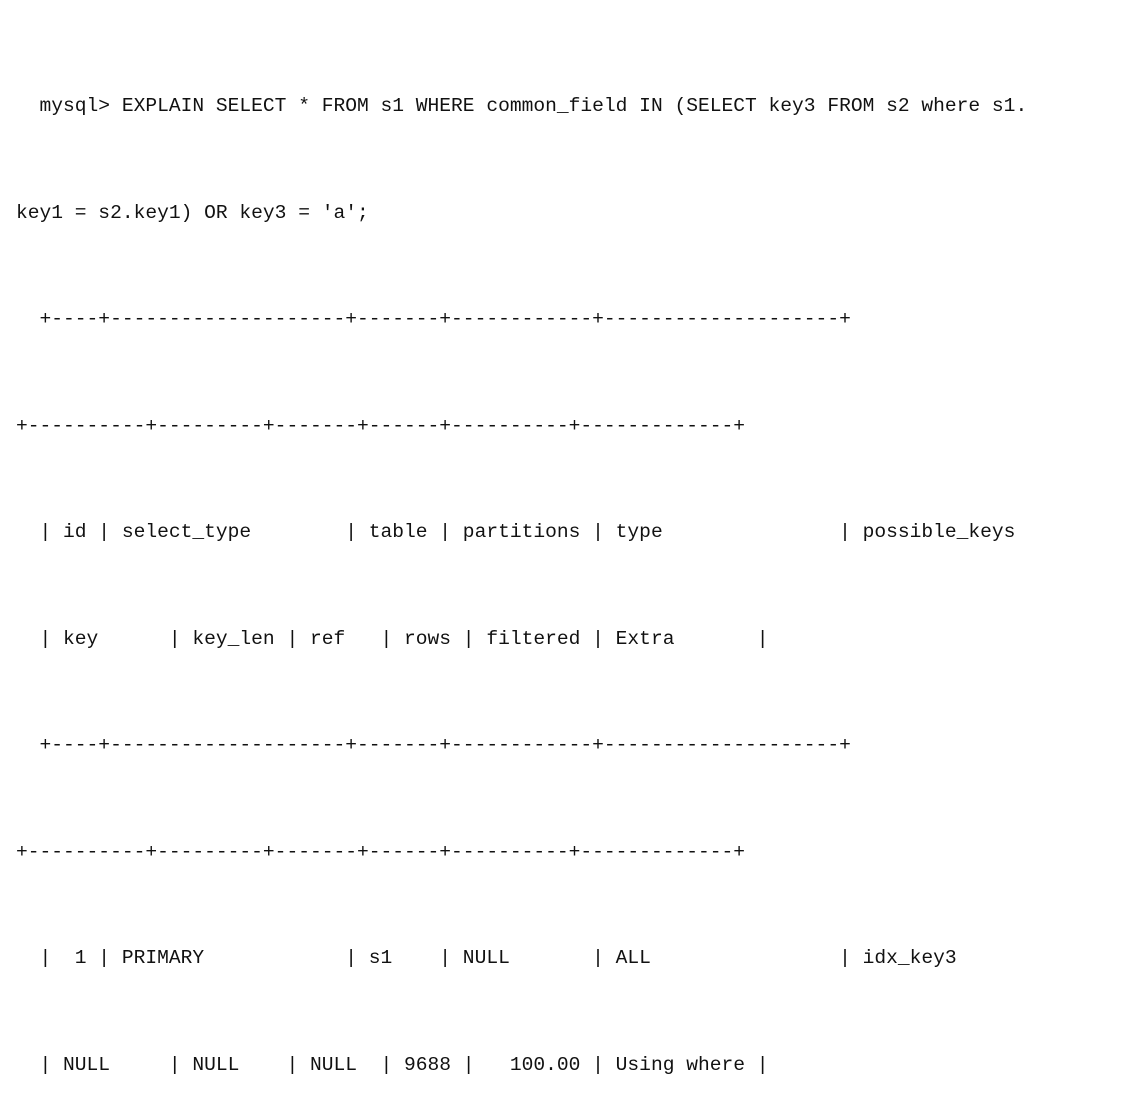  Describe the element at coordinates (192, 212) in the screenshot. I see `query-line-2: key1 = s2.key1) OR key3 = 'a';` at that location.